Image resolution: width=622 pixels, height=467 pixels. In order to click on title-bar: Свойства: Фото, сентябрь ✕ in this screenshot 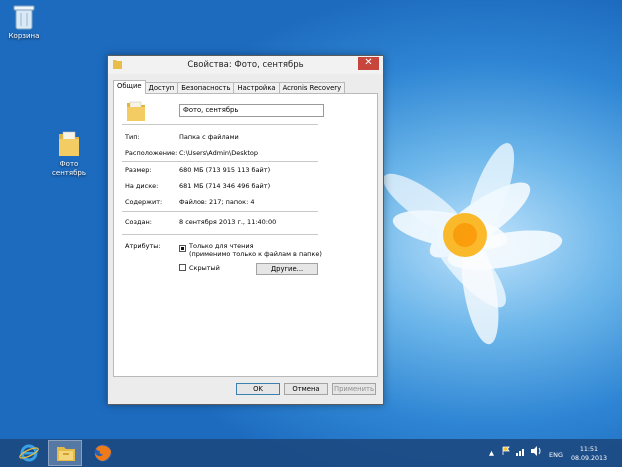, I will do `click(245, 65)`.